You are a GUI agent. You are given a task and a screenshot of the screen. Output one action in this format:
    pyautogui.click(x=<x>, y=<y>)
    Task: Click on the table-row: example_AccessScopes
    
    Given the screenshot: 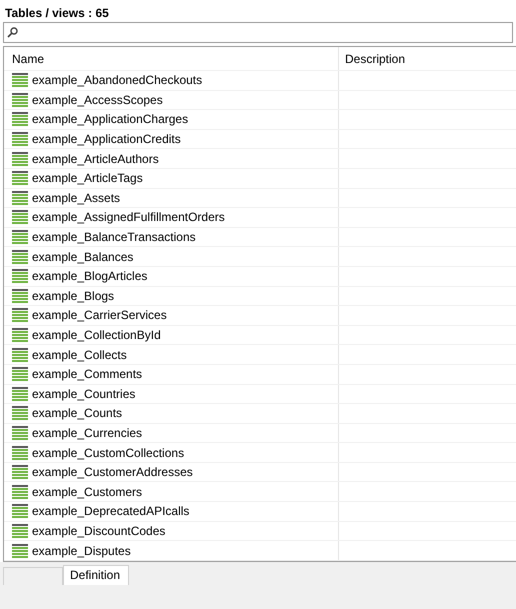 What is the action you would take?
    pyautogui.click(x=260, y=100)
    